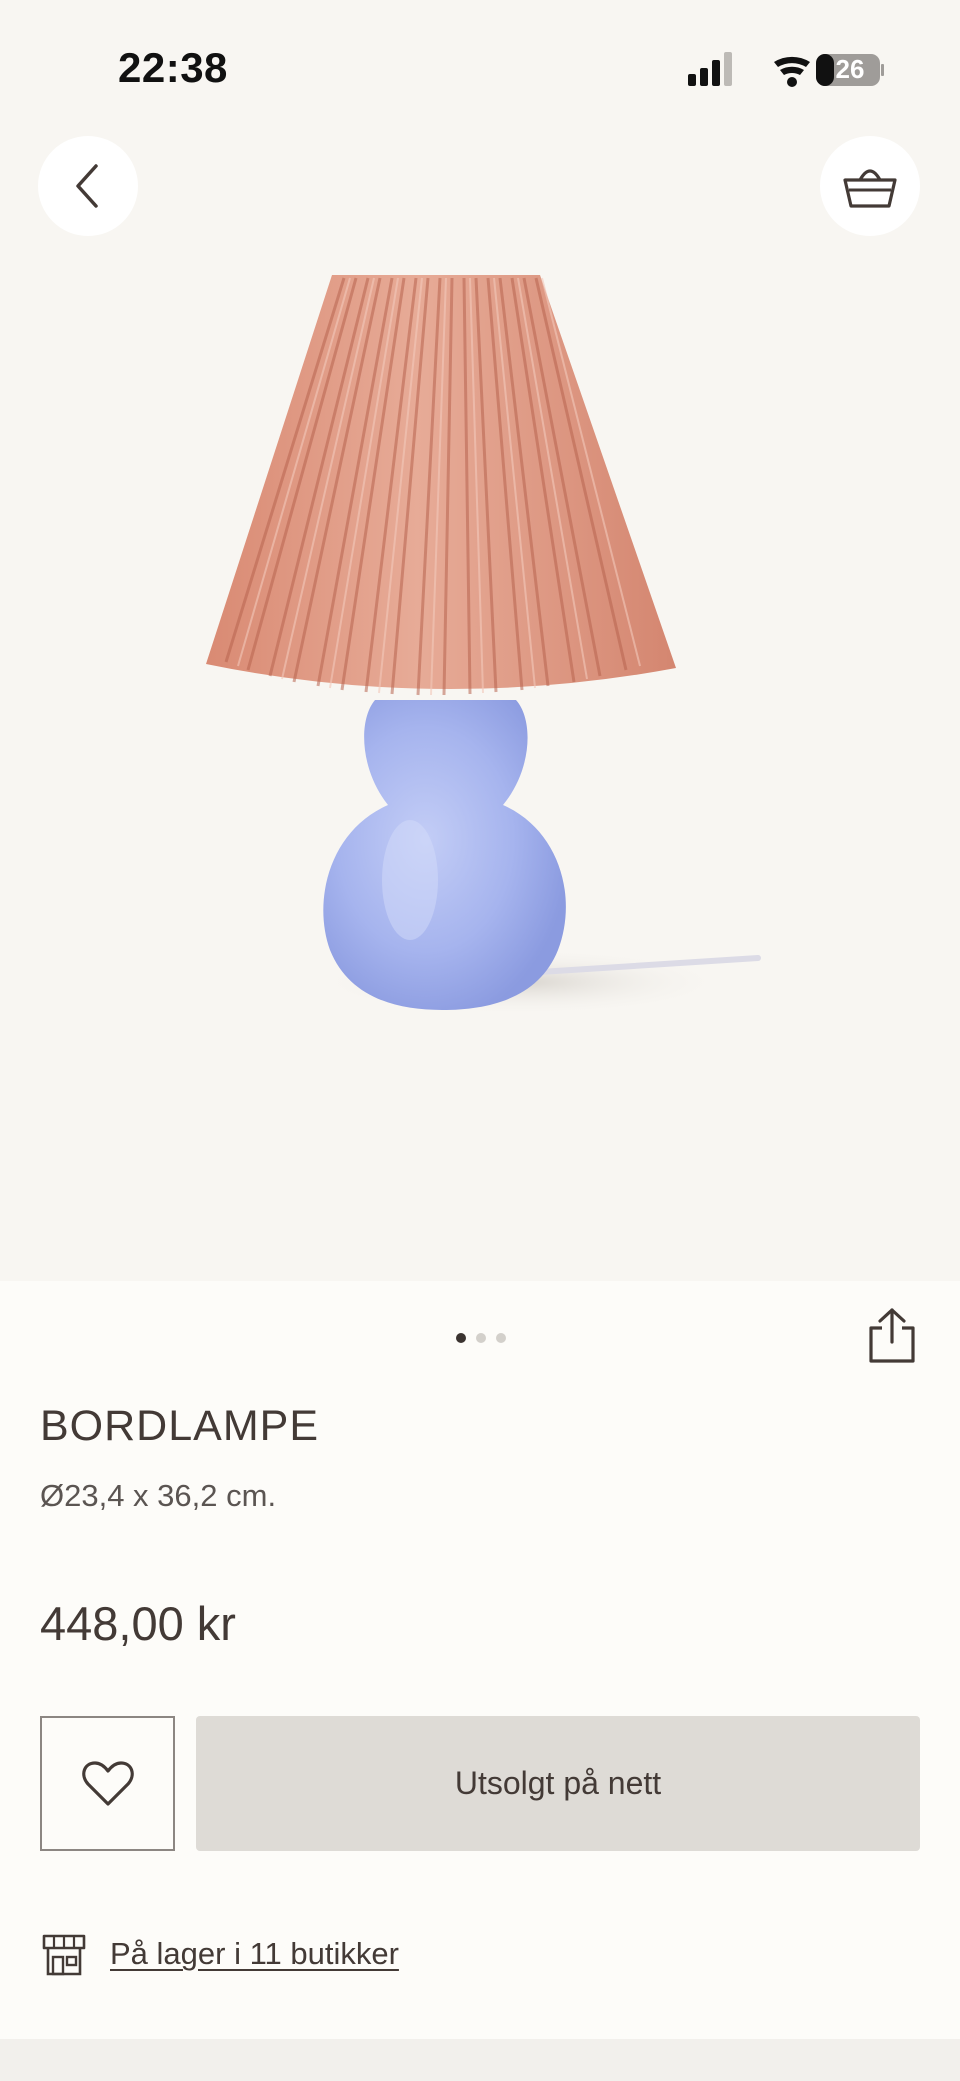 Image resolution: width=960 pixels, height=2081 pixels. I want to click on store-icon, so click(64, 1955).